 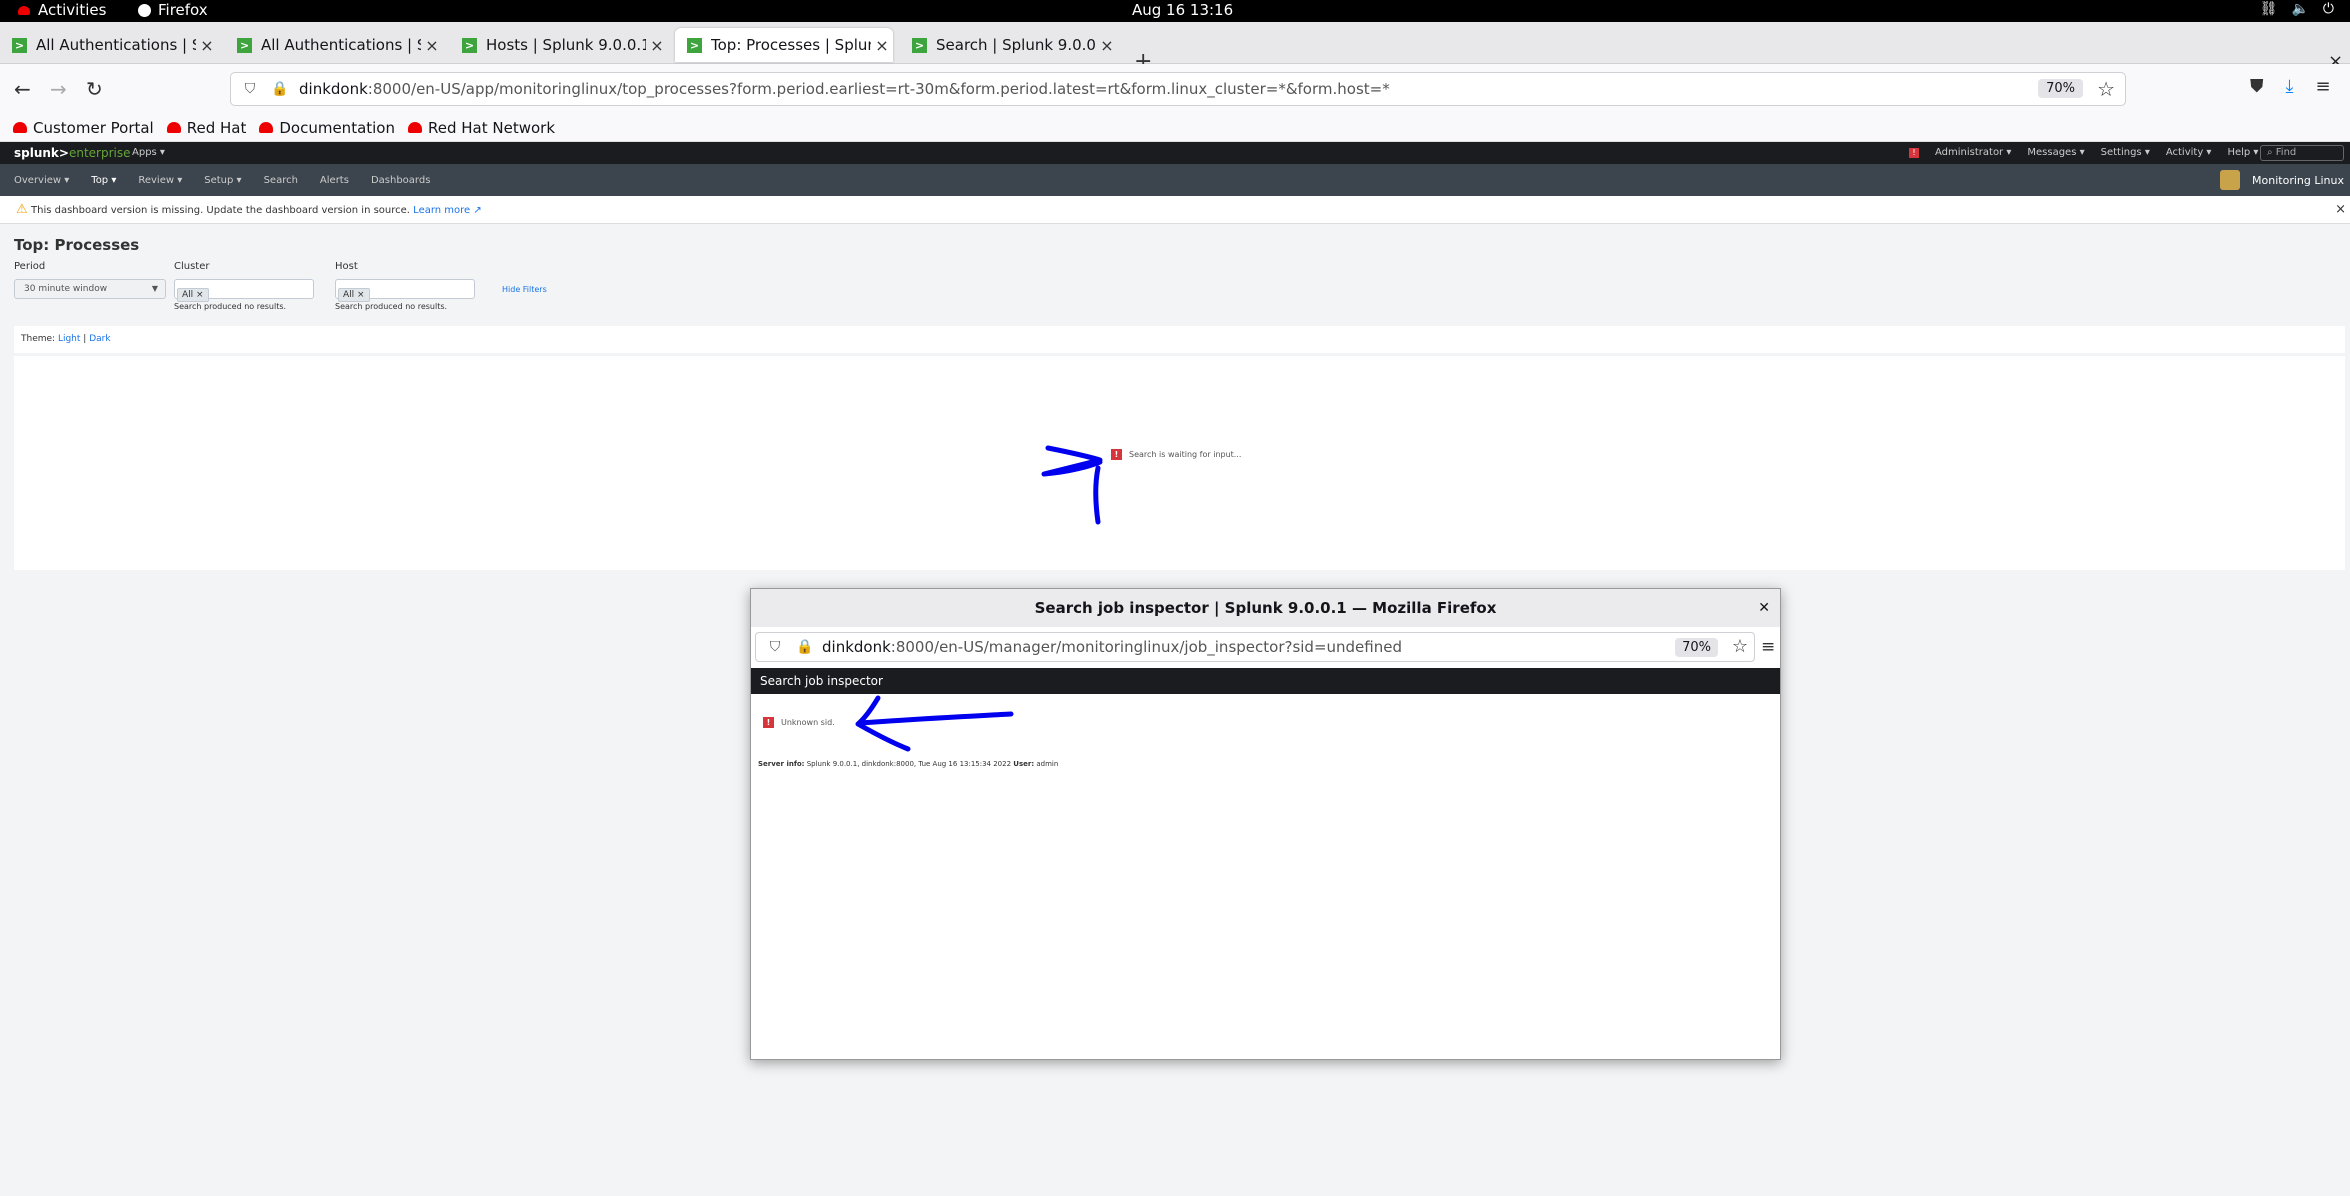 I want to click on apps-menu: Apps ▾, so click(x=148, y=152).